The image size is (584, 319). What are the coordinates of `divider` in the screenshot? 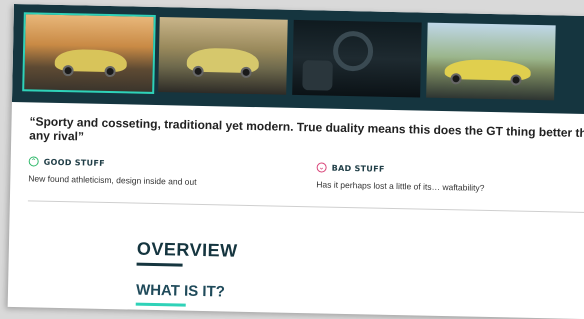 It's located at (305, 207).